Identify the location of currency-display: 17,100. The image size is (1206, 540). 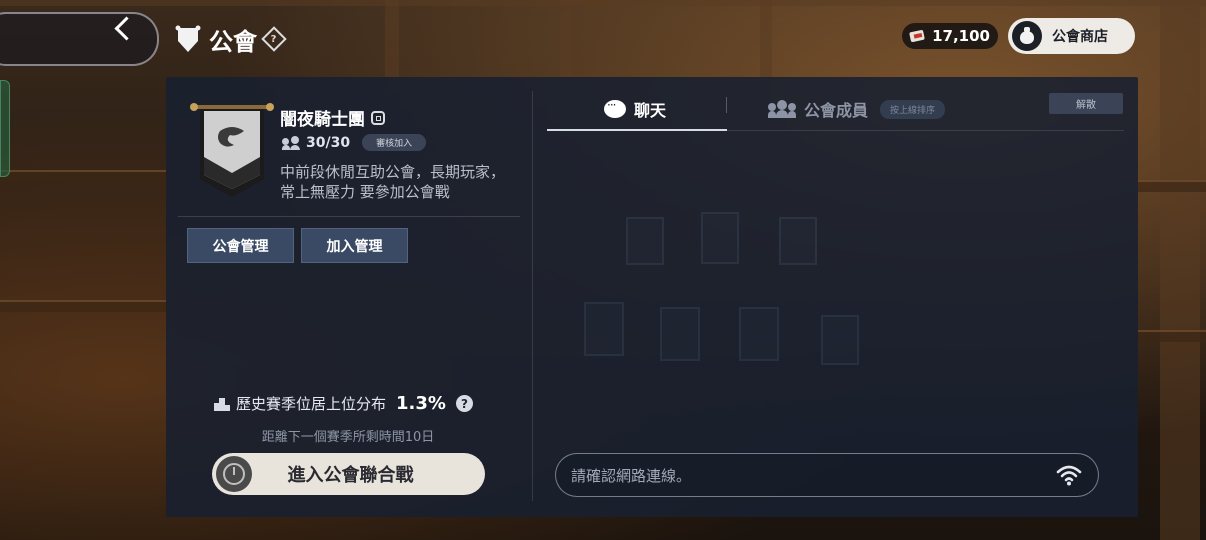
(950, 36).